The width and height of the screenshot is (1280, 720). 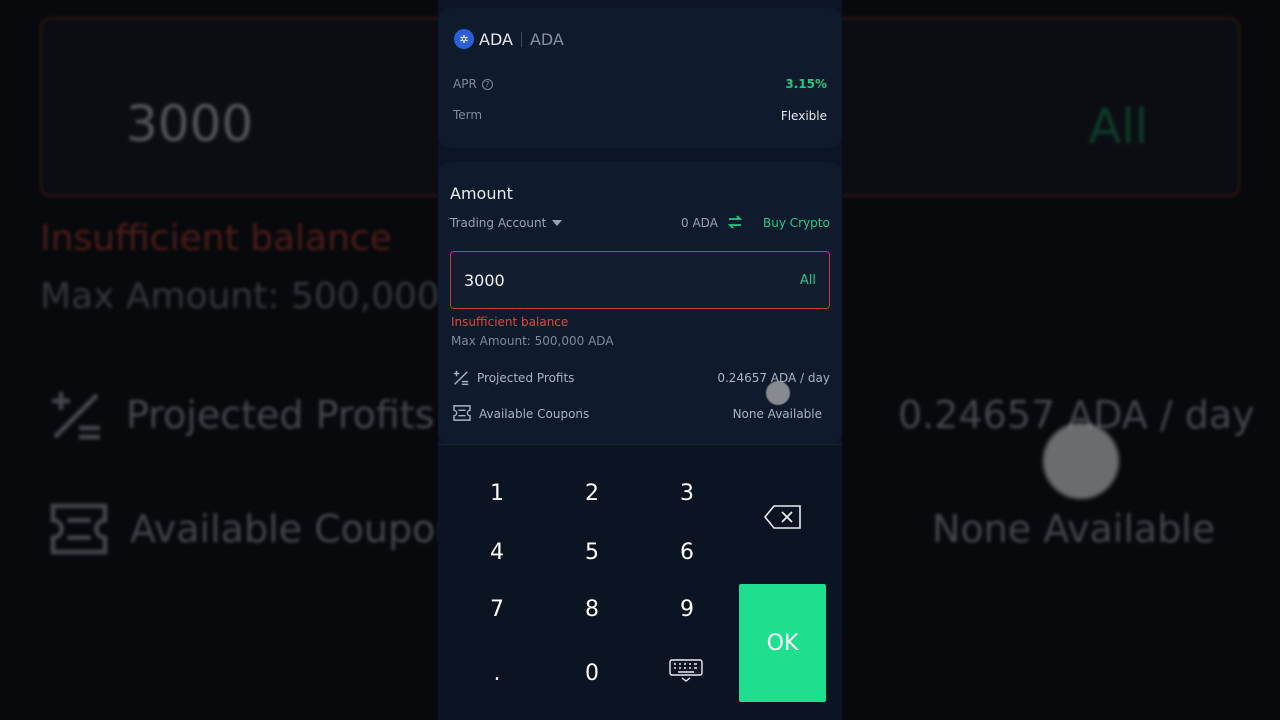 What do you see at coordinates (487, 84) in the screenshot?
I see `help-icon: ?` at bounding box center [487, 84].